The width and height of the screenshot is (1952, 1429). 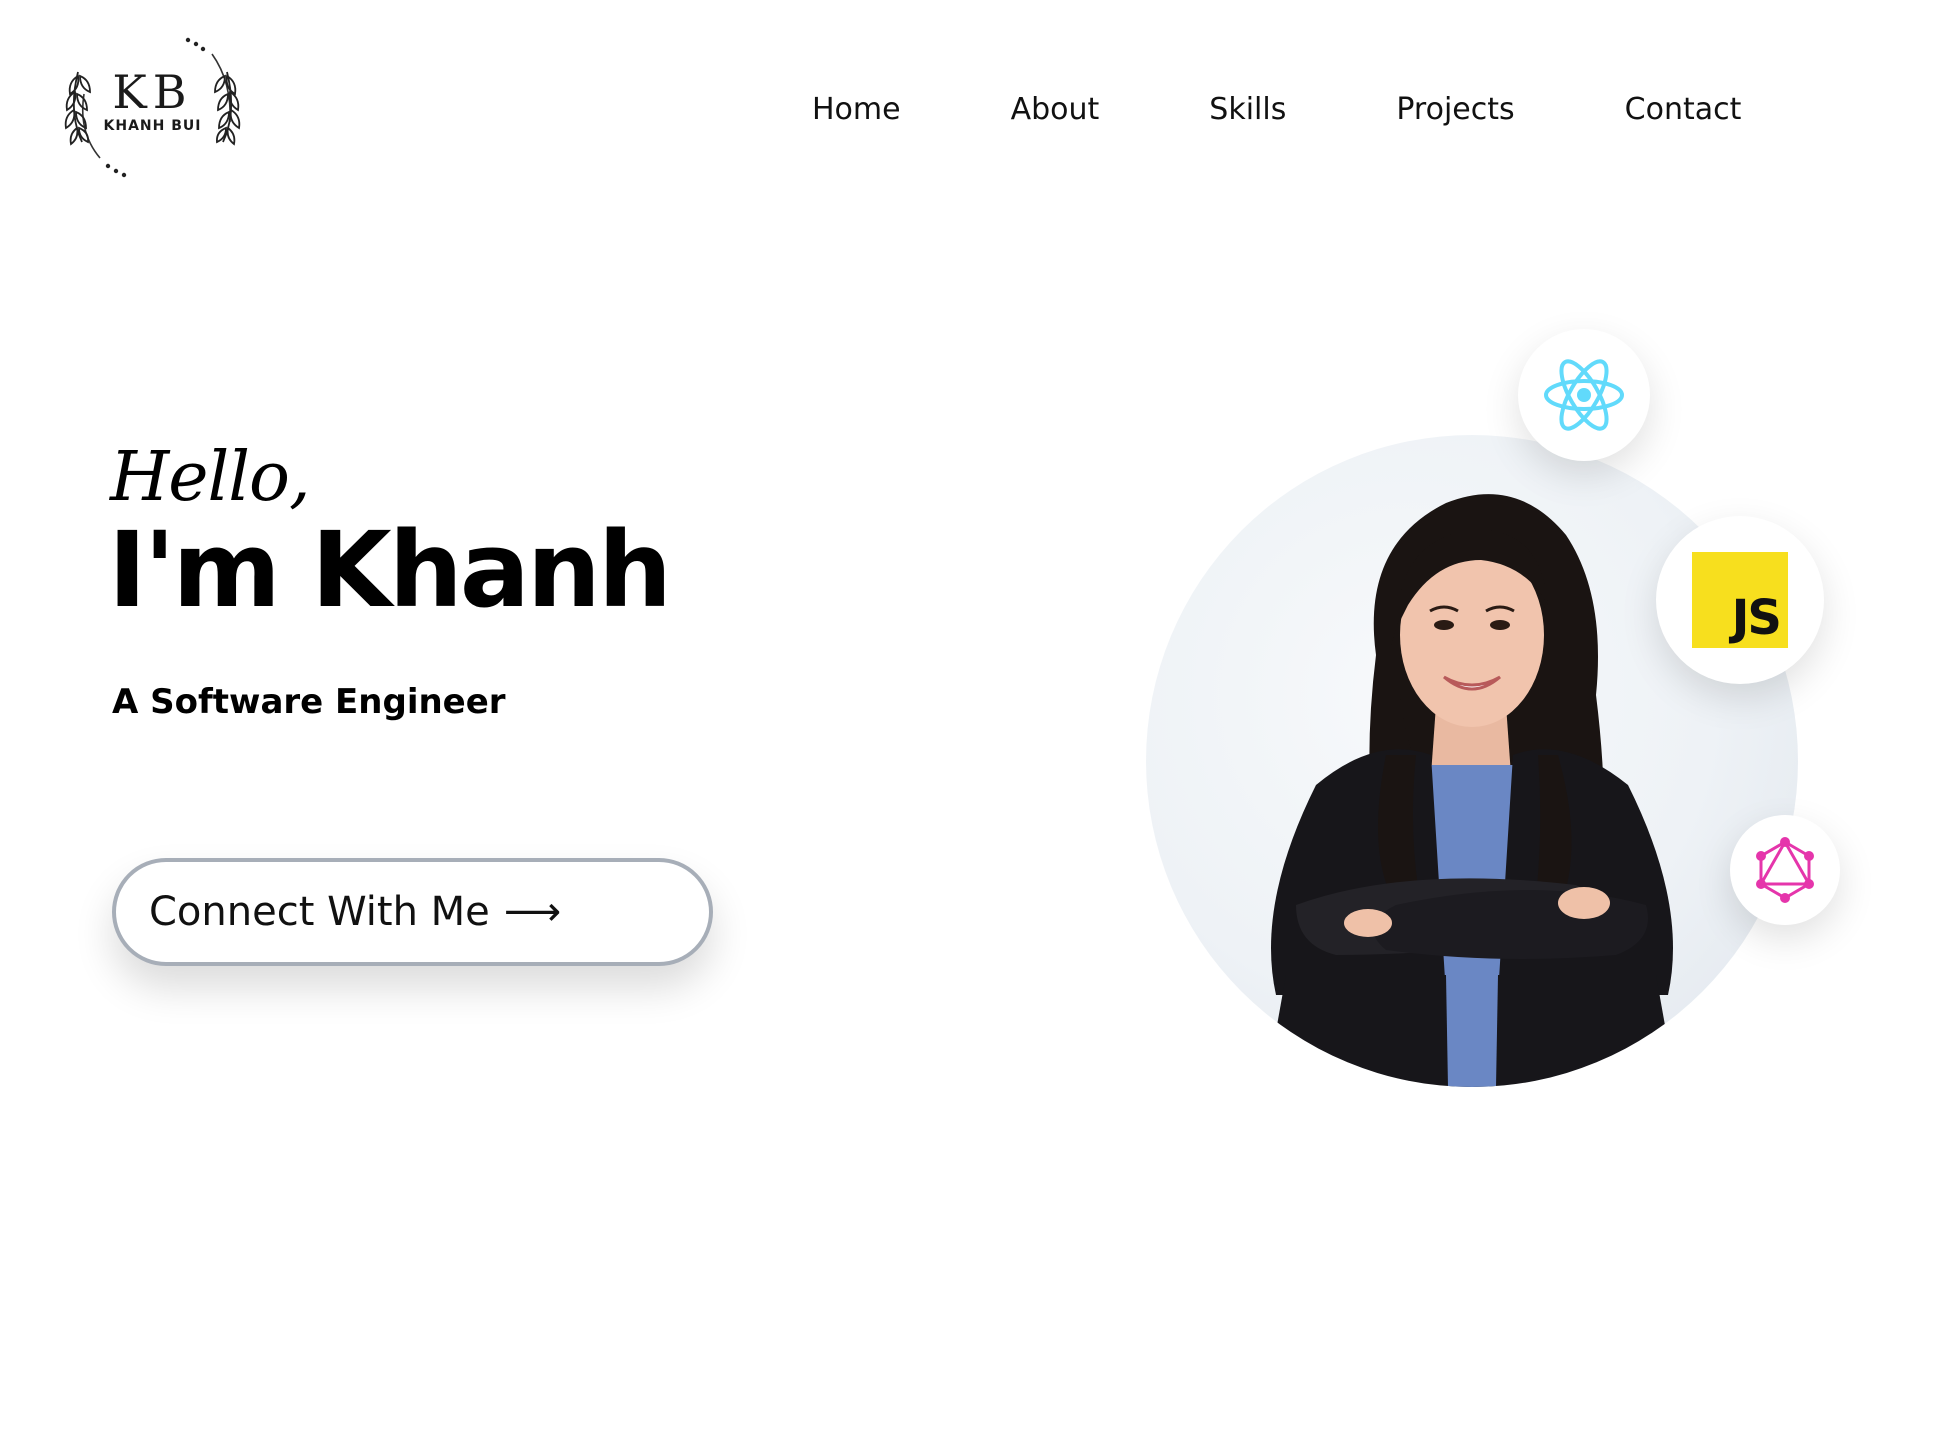 What do you see at coordinates (210, 477) in the screenshot?
I see `hero-greeting: Hello,` at bounding box center [210, 477].